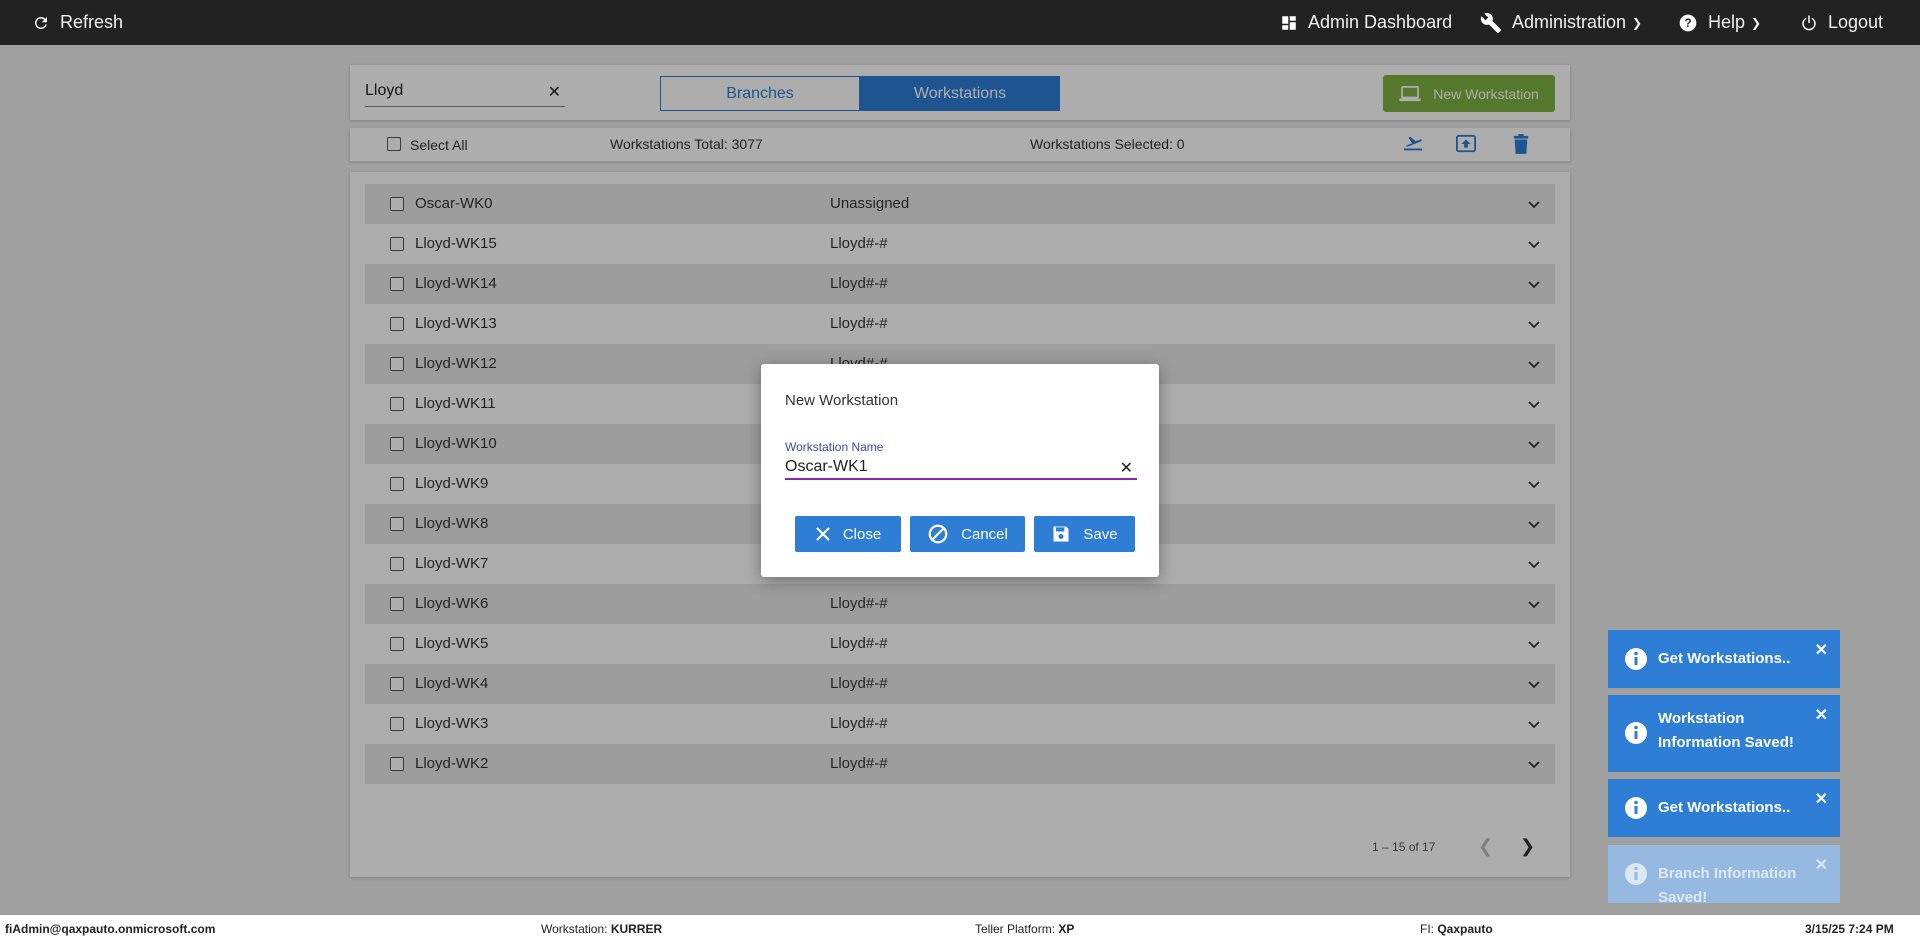  Describe the element at coordinates (1856, 22) in the screenshot. I see `logout-label: Logout` at that location.